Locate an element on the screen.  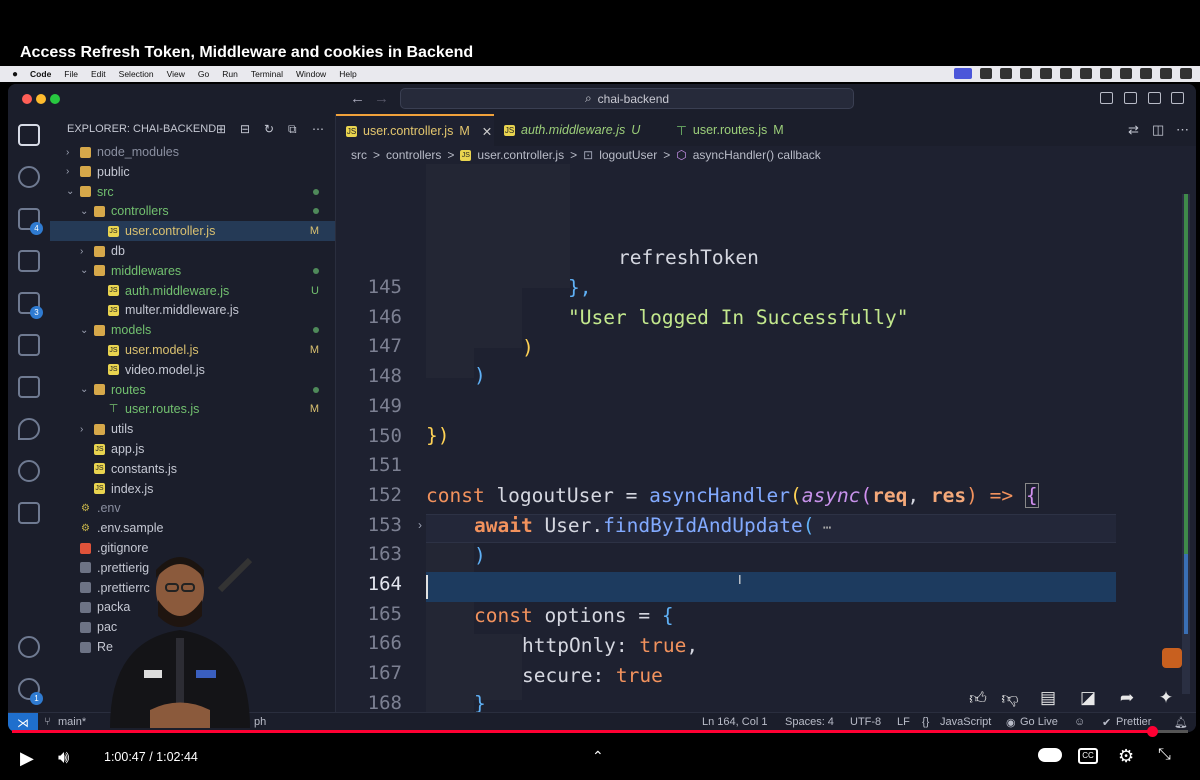
comments-icon is located at coordinates (29, 513).